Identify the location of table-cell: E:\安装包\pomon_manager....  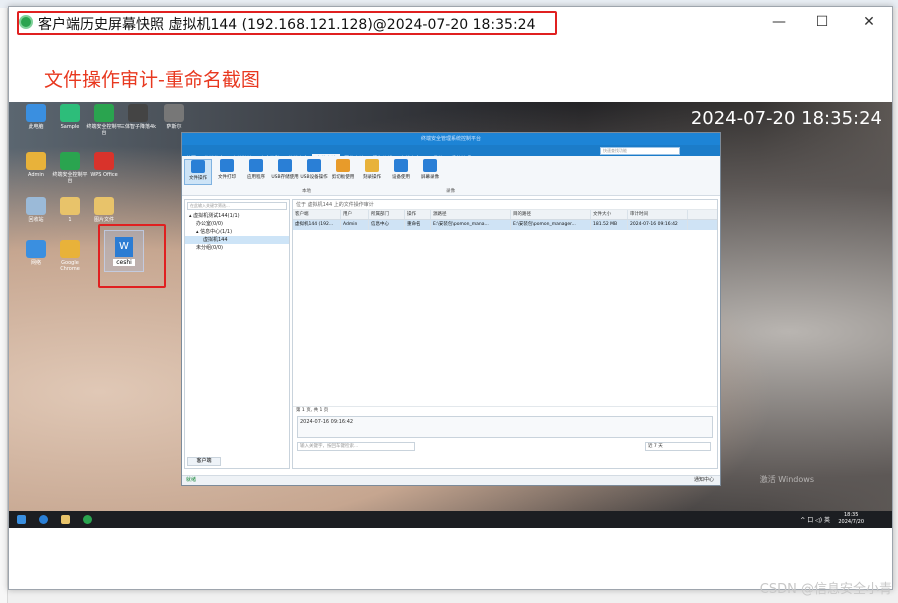
(551, 225).